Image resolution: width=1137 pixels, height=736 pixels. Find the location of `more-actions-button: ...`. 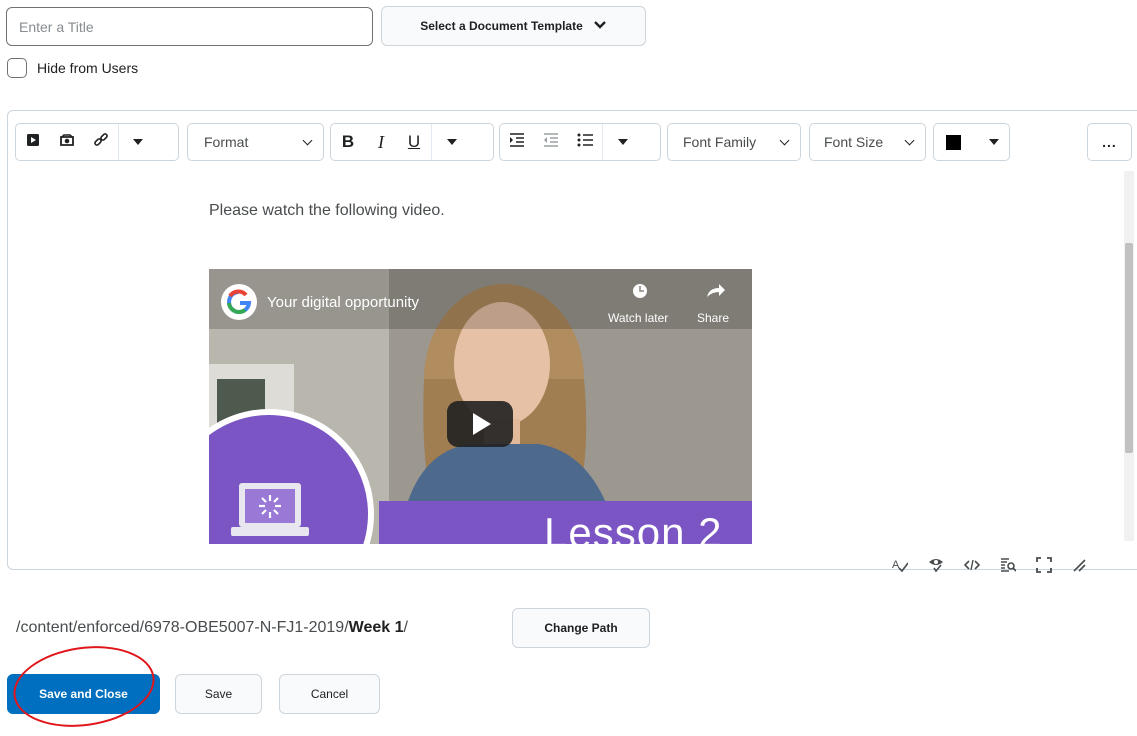

more-actions-button: ... is located at coordinates (1109, 142).